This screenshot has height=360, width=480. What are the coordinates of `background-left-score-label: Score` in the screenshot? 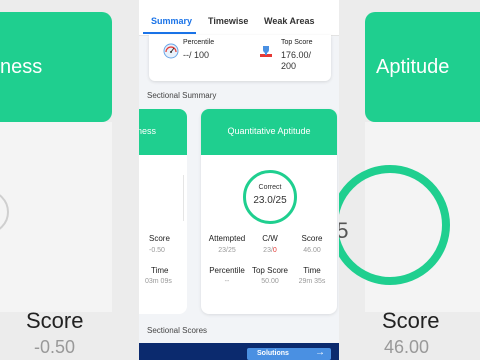 It's located at (55, 320).